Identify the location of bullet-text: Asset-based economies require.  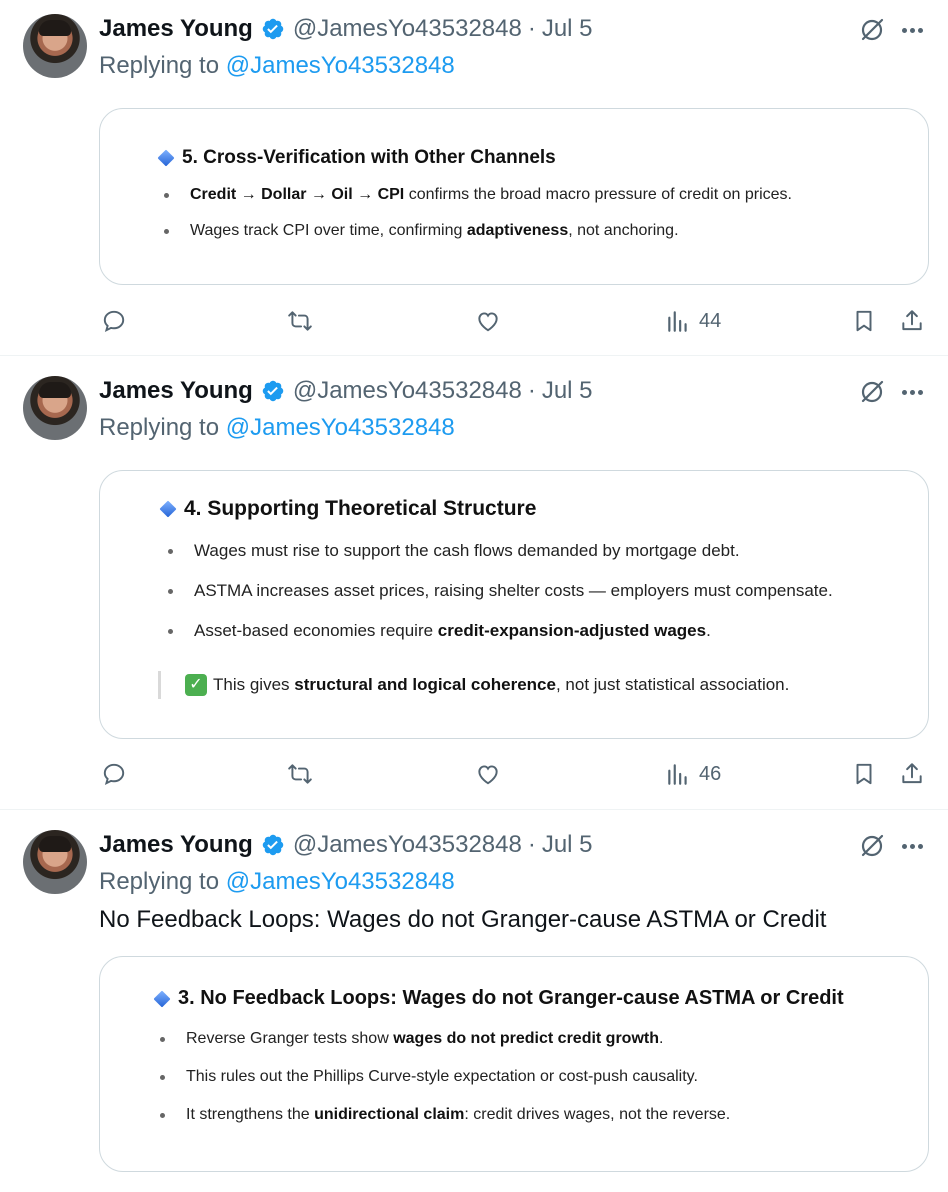
(316, 630).